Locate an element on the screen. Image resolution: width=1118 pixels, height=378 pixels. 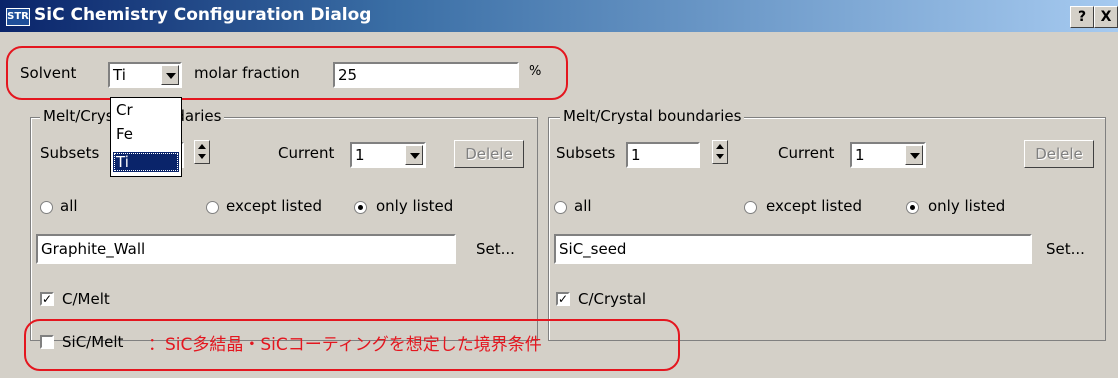
dropdown-option-fe: Fe is located at coordinates (146, 134).